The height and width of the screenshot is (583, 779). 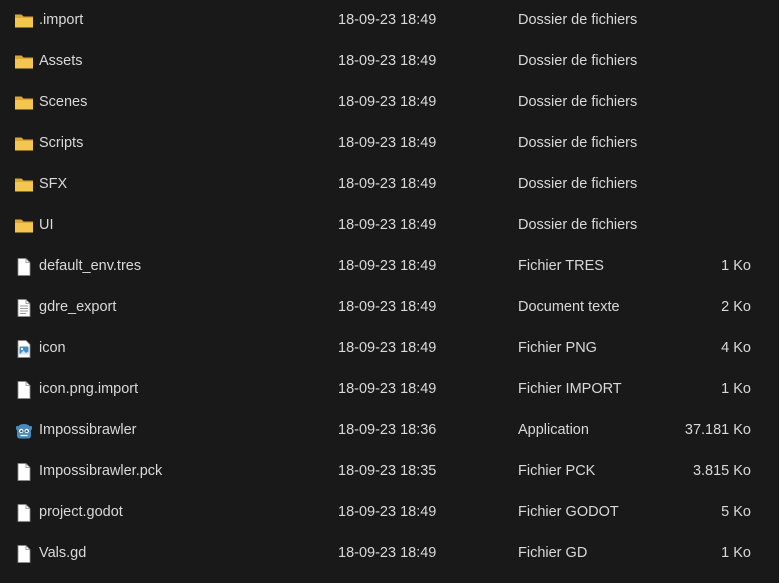 I want to click on file-name: SFX, so click(x=53, y=184).